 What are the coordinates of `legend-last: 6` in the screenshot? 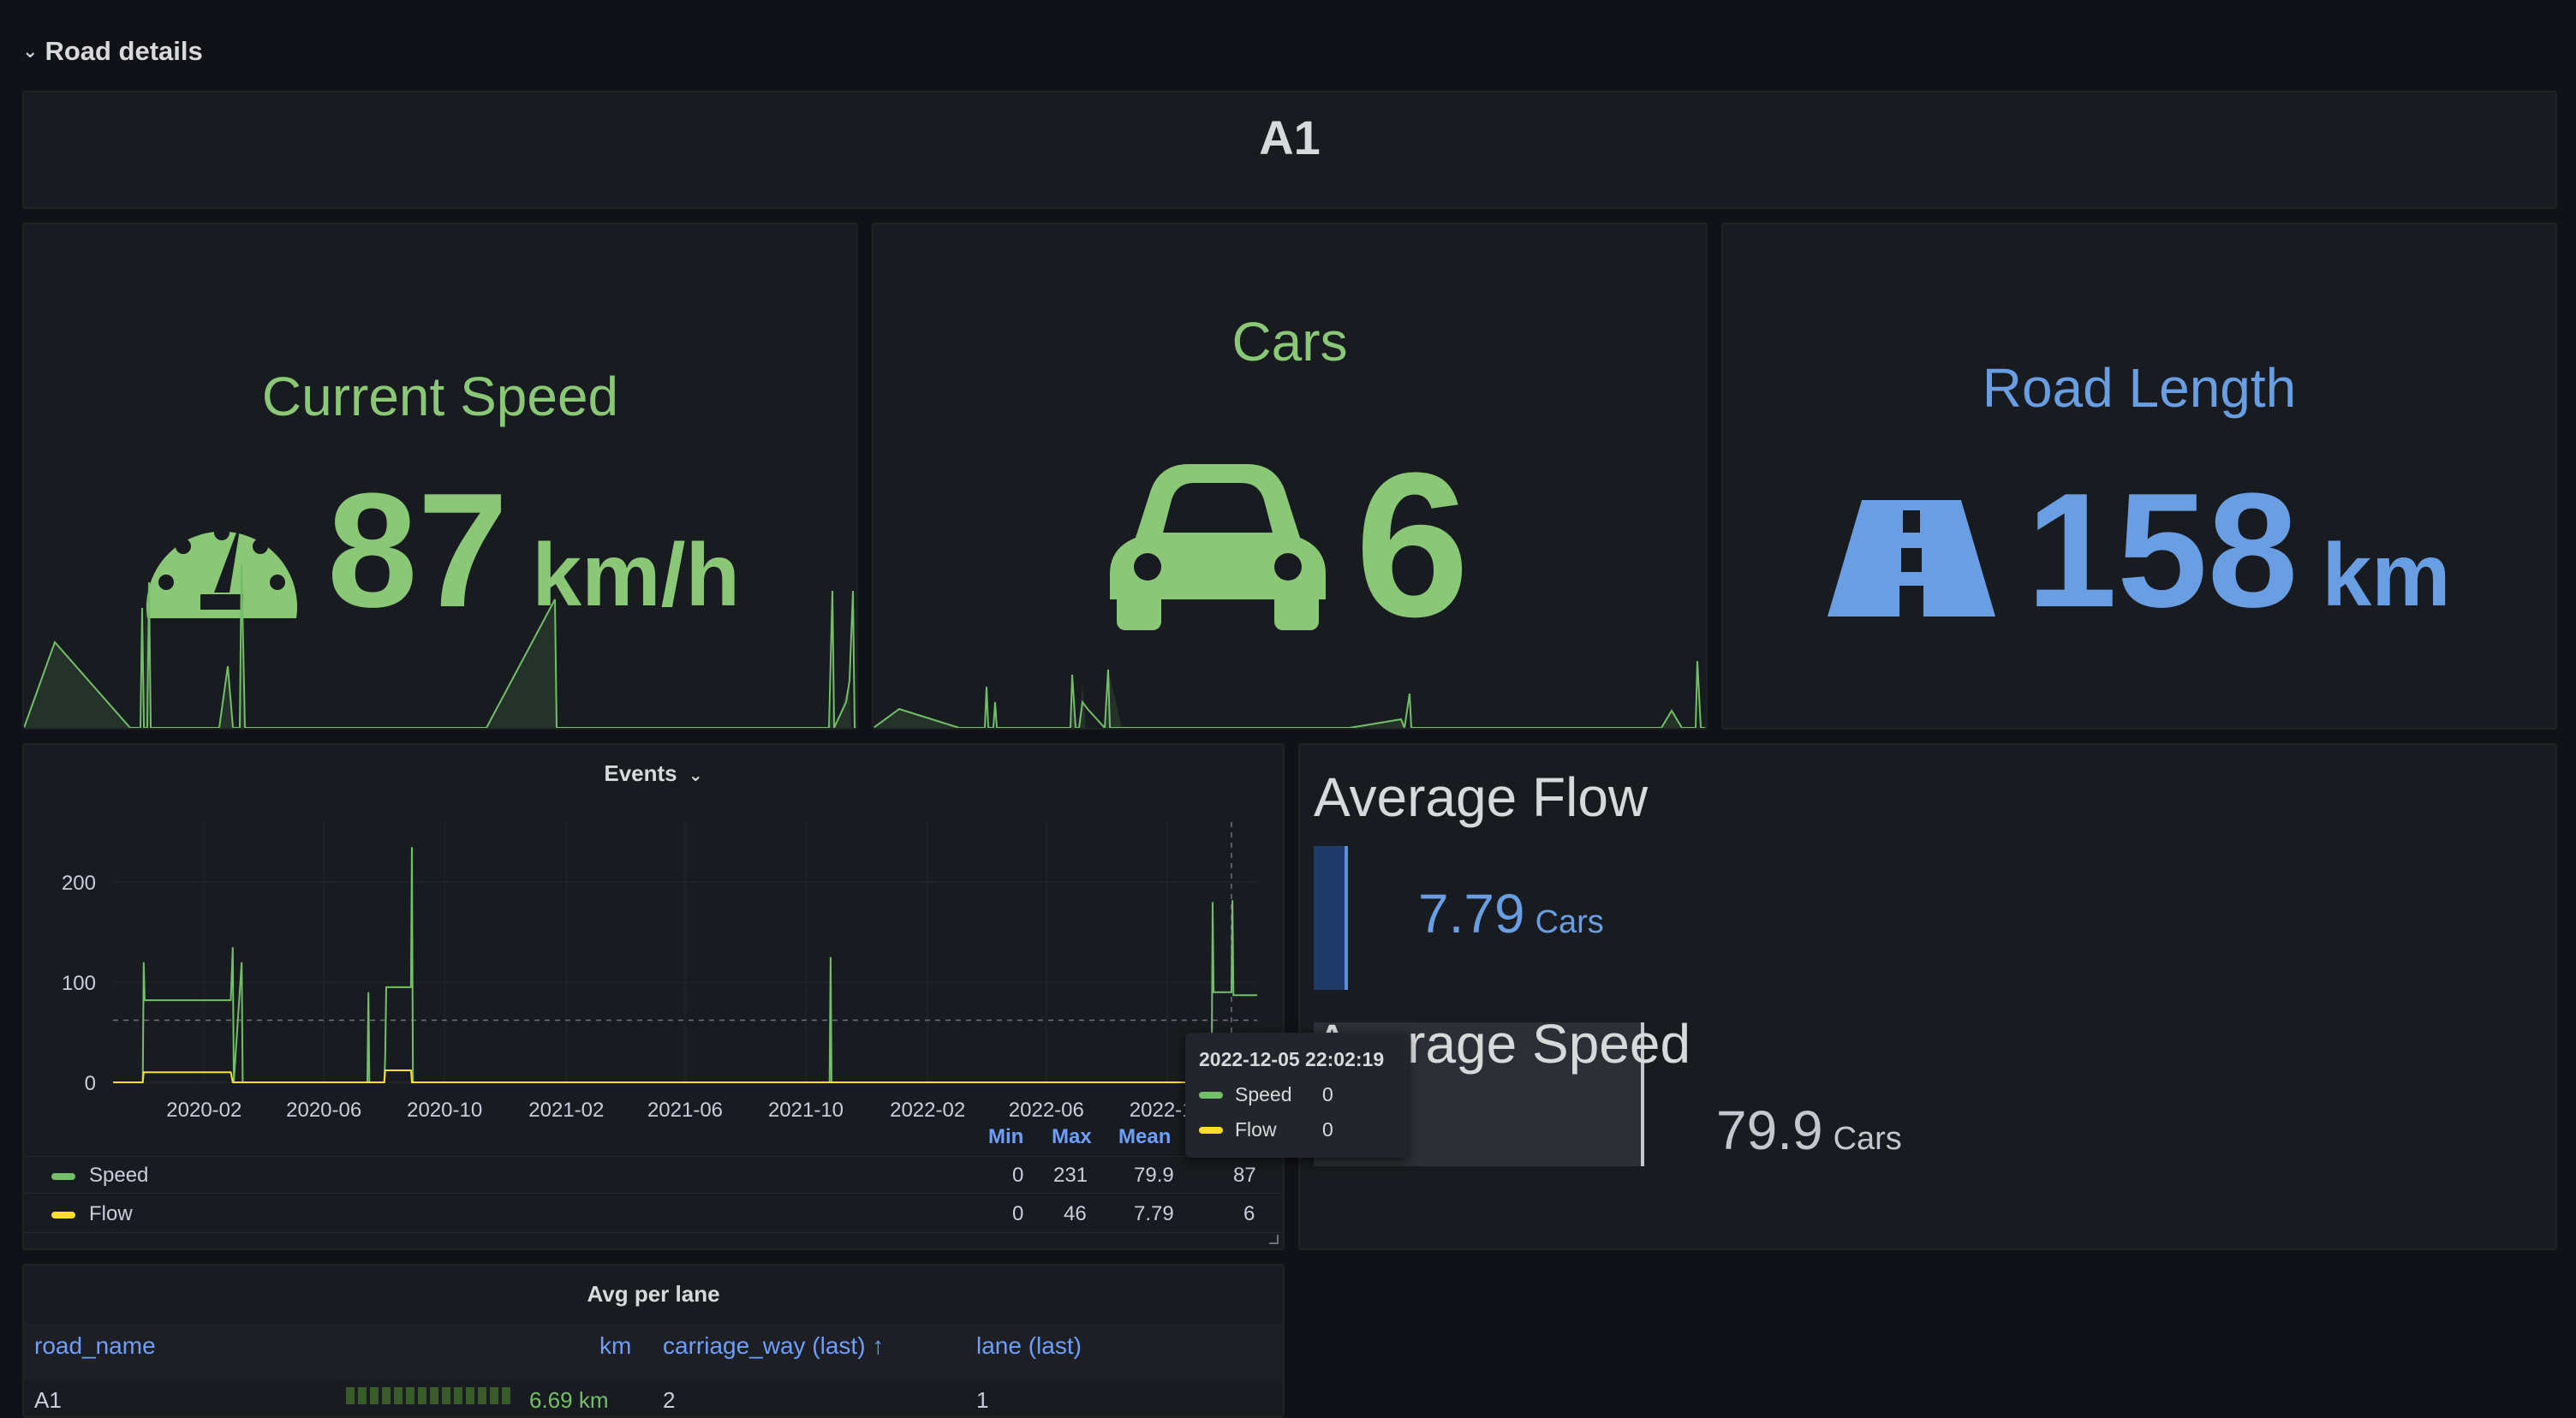 It's located at (1249, 1213).